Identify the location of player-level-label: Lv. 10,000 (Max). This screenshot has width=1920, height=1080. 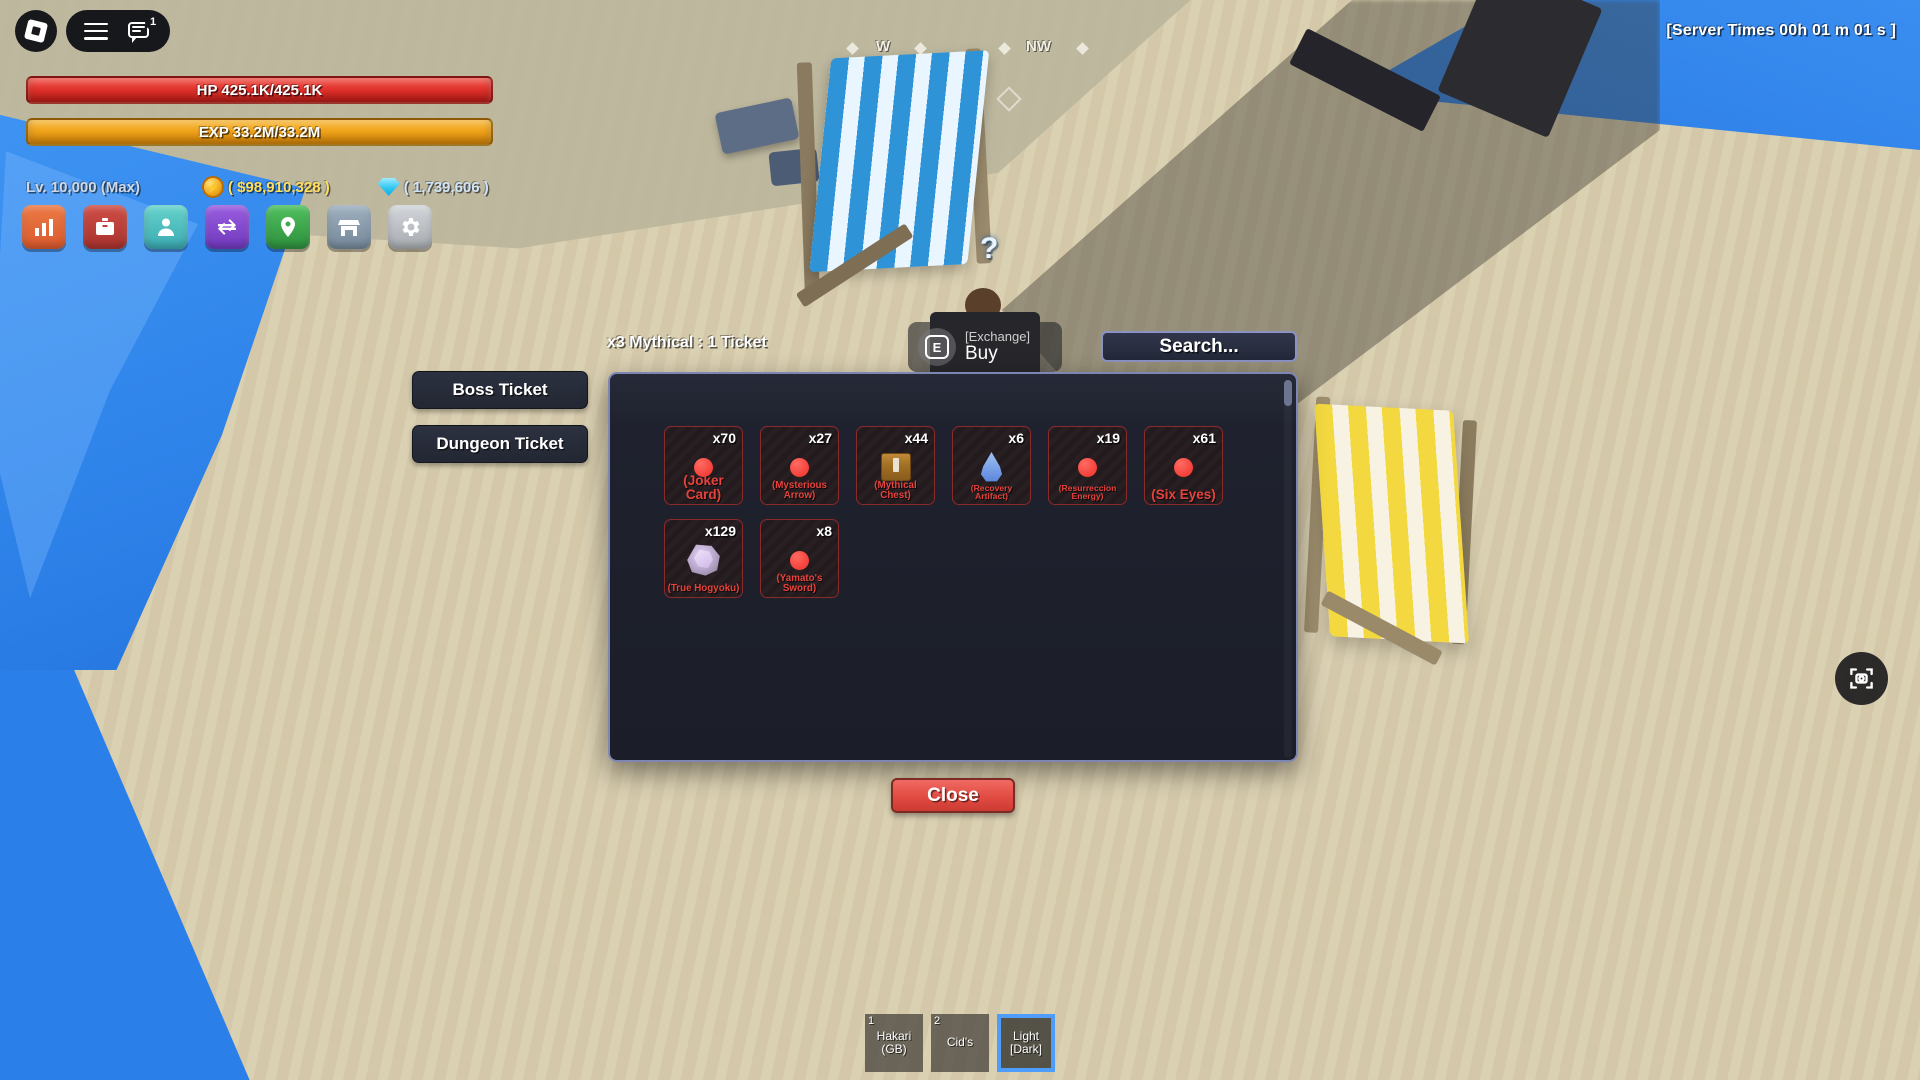
(83, 187).